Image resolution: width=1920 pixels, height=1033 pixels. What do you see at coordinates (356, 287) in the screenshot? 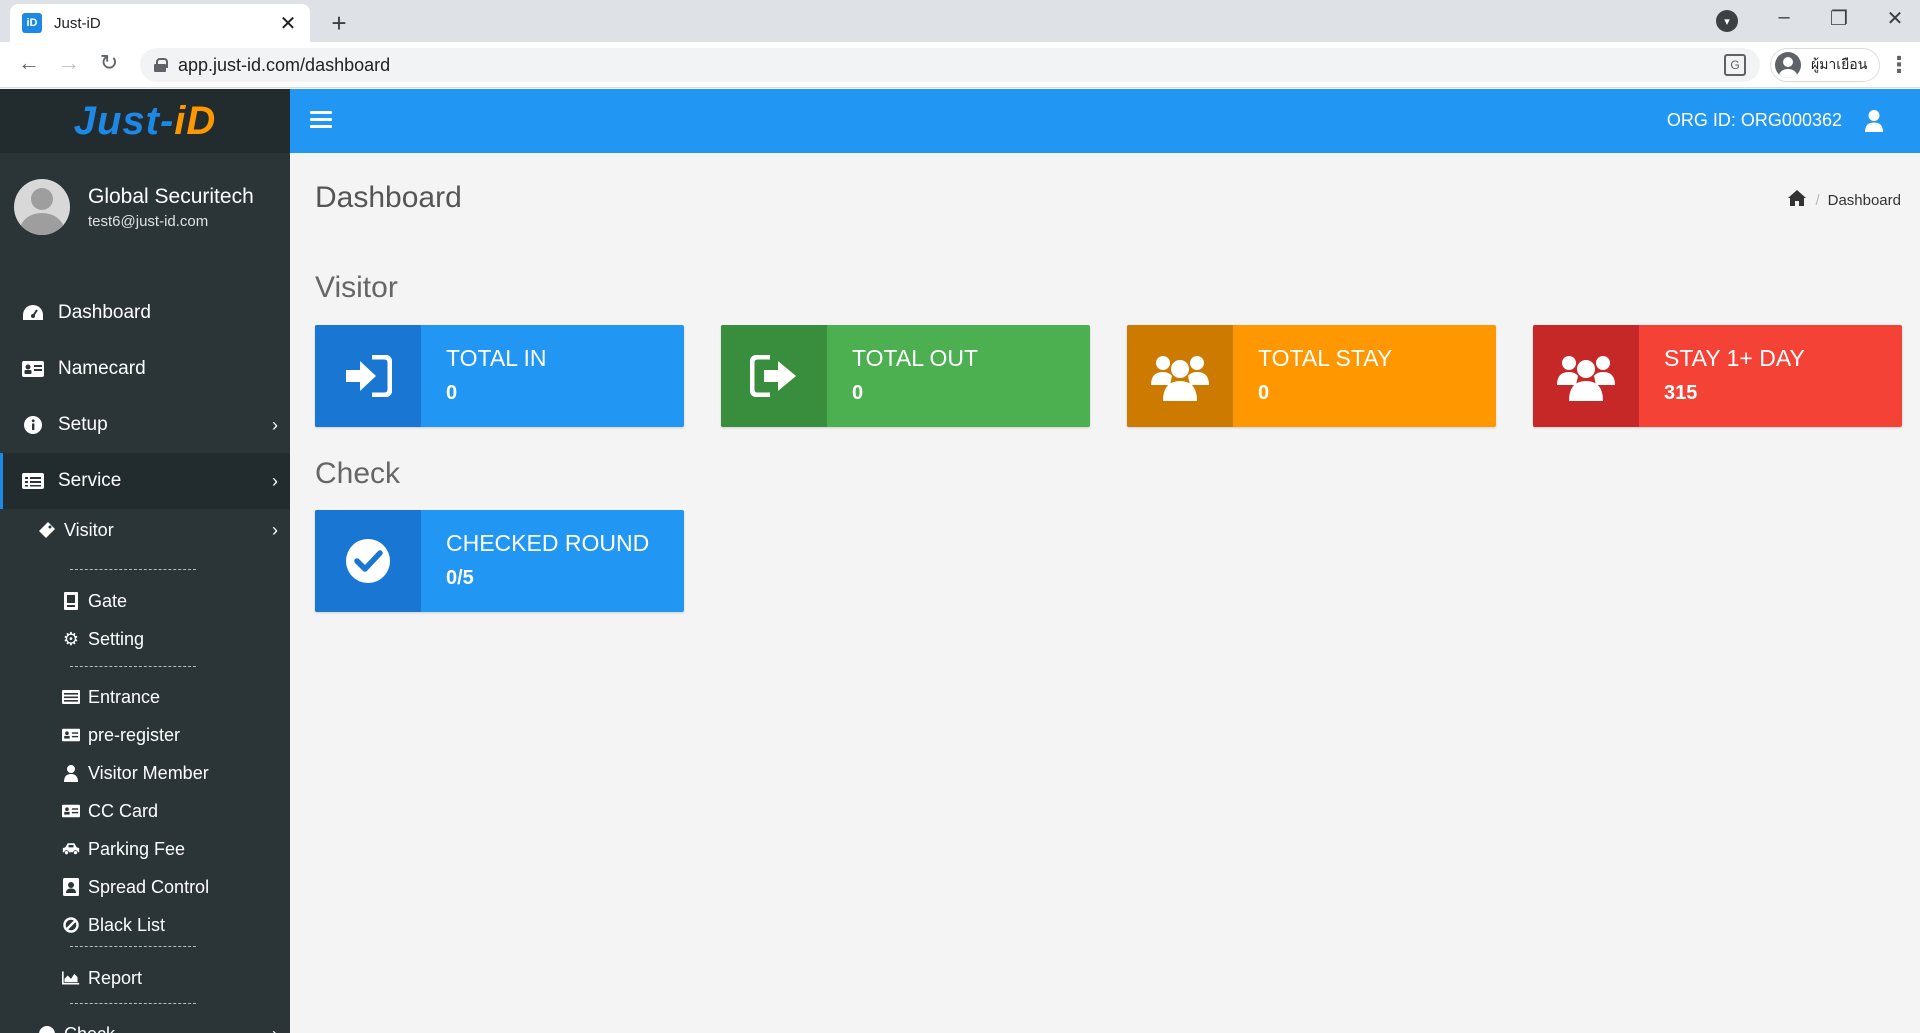
I see `section-title-visitor: Visitor` at bounding box center [356, 287].